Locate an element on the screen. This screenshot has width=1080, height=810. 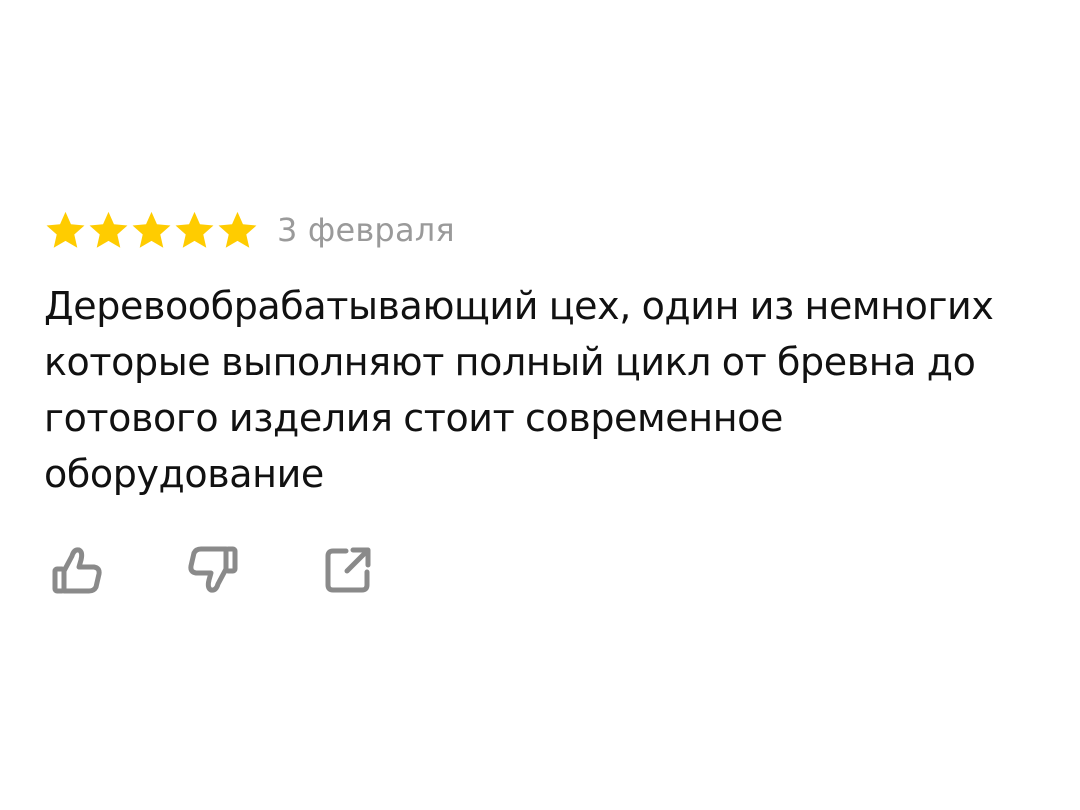
review-actions is located at coordinates (213, 570).